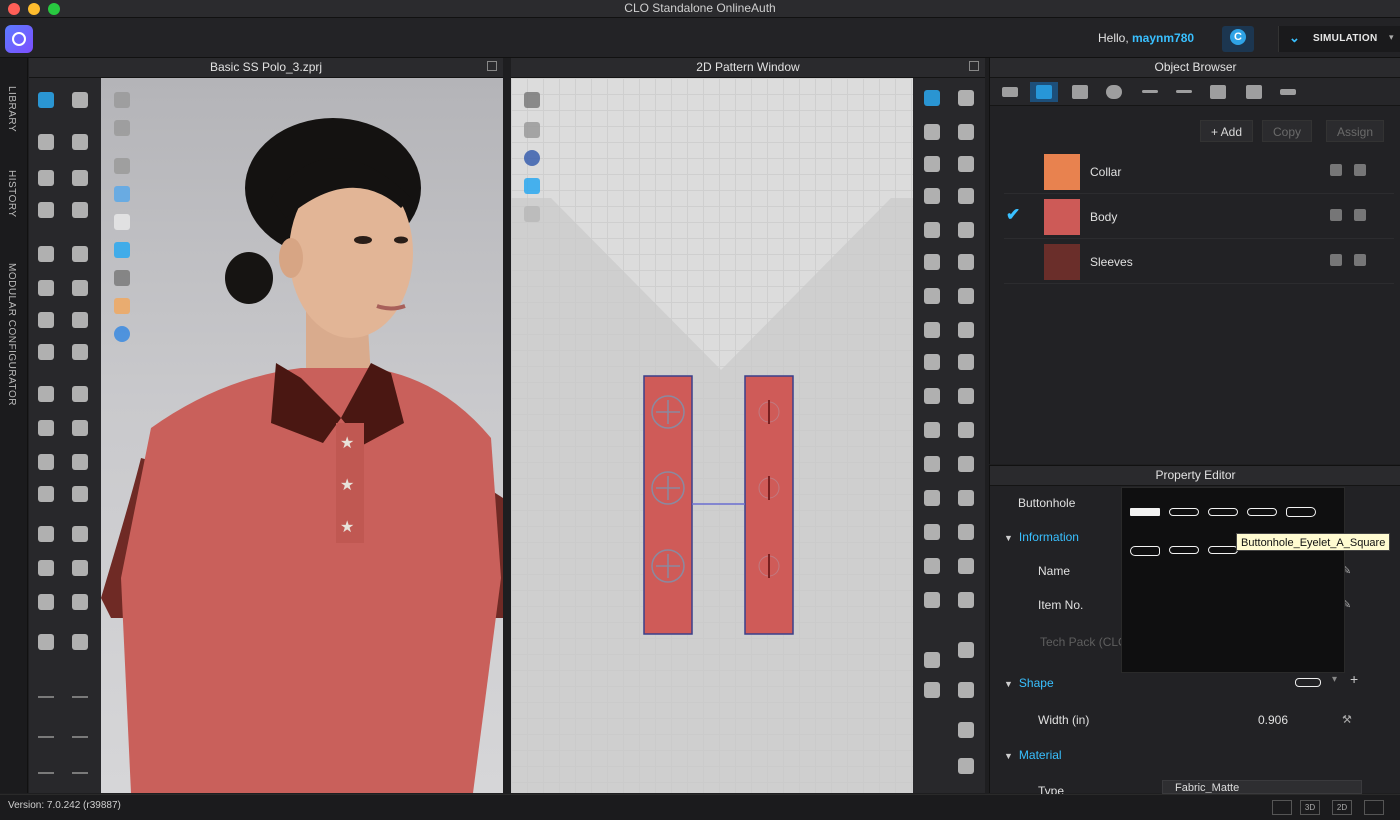  Describe the element at coordinates (1080, 92) in the screenshot. I see `graphic-tab-icon` at that location.